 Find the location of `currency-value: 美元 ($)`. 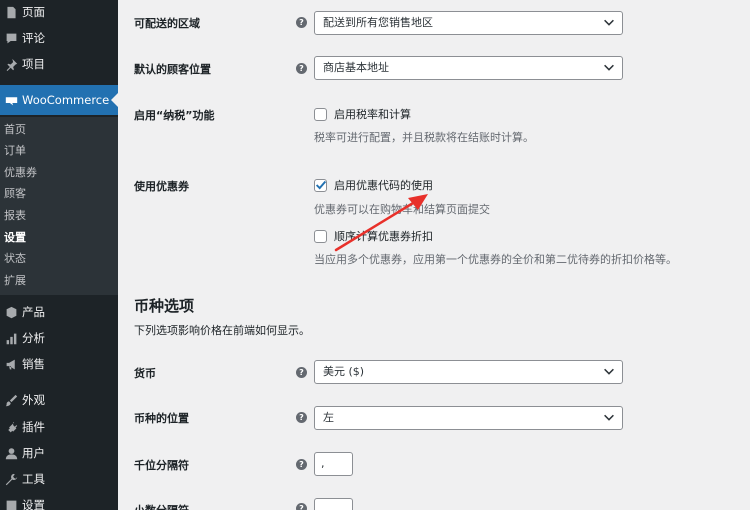

currency-value: 美元 ($) is located at coordinates (344, 371).